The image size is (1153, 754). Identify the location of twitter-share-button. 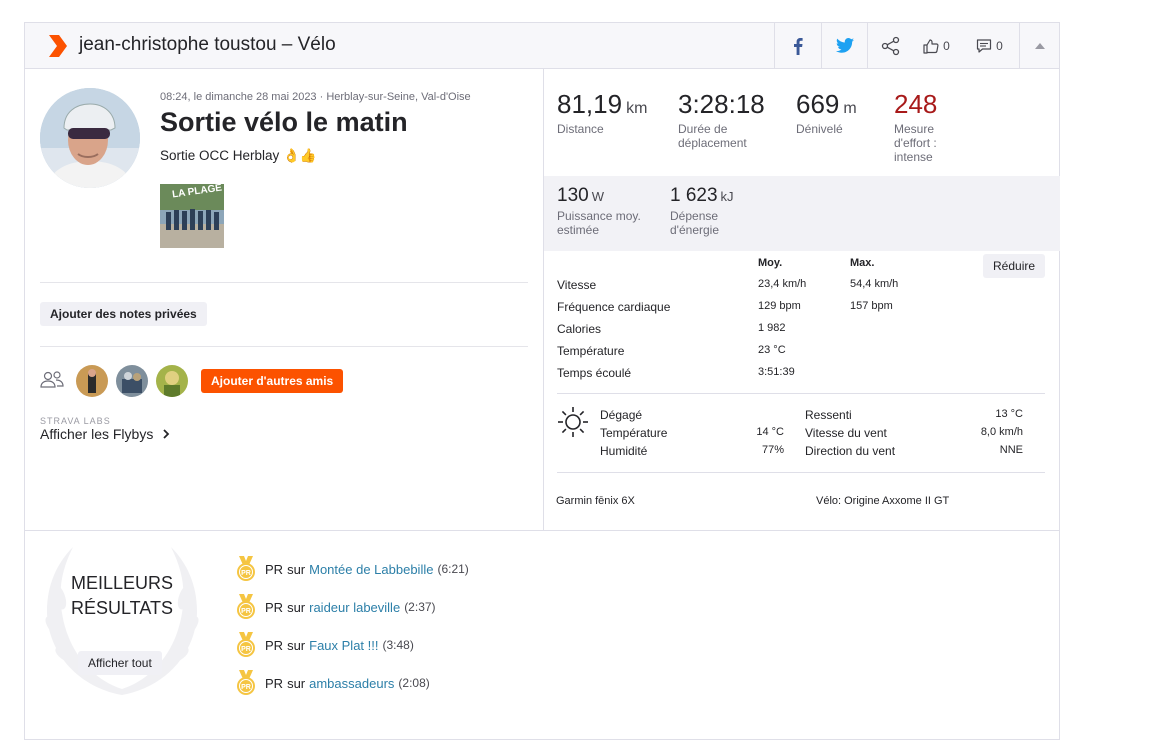
(844, 45).